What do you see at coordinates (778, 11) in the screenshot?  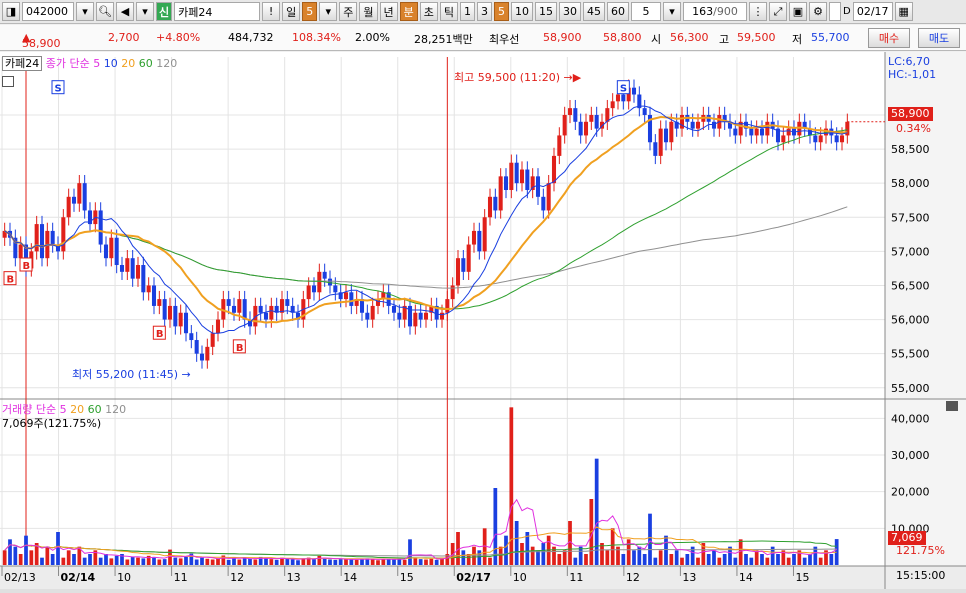 I see `zoom-icon: ⤢` at bounding box center [778, 11].